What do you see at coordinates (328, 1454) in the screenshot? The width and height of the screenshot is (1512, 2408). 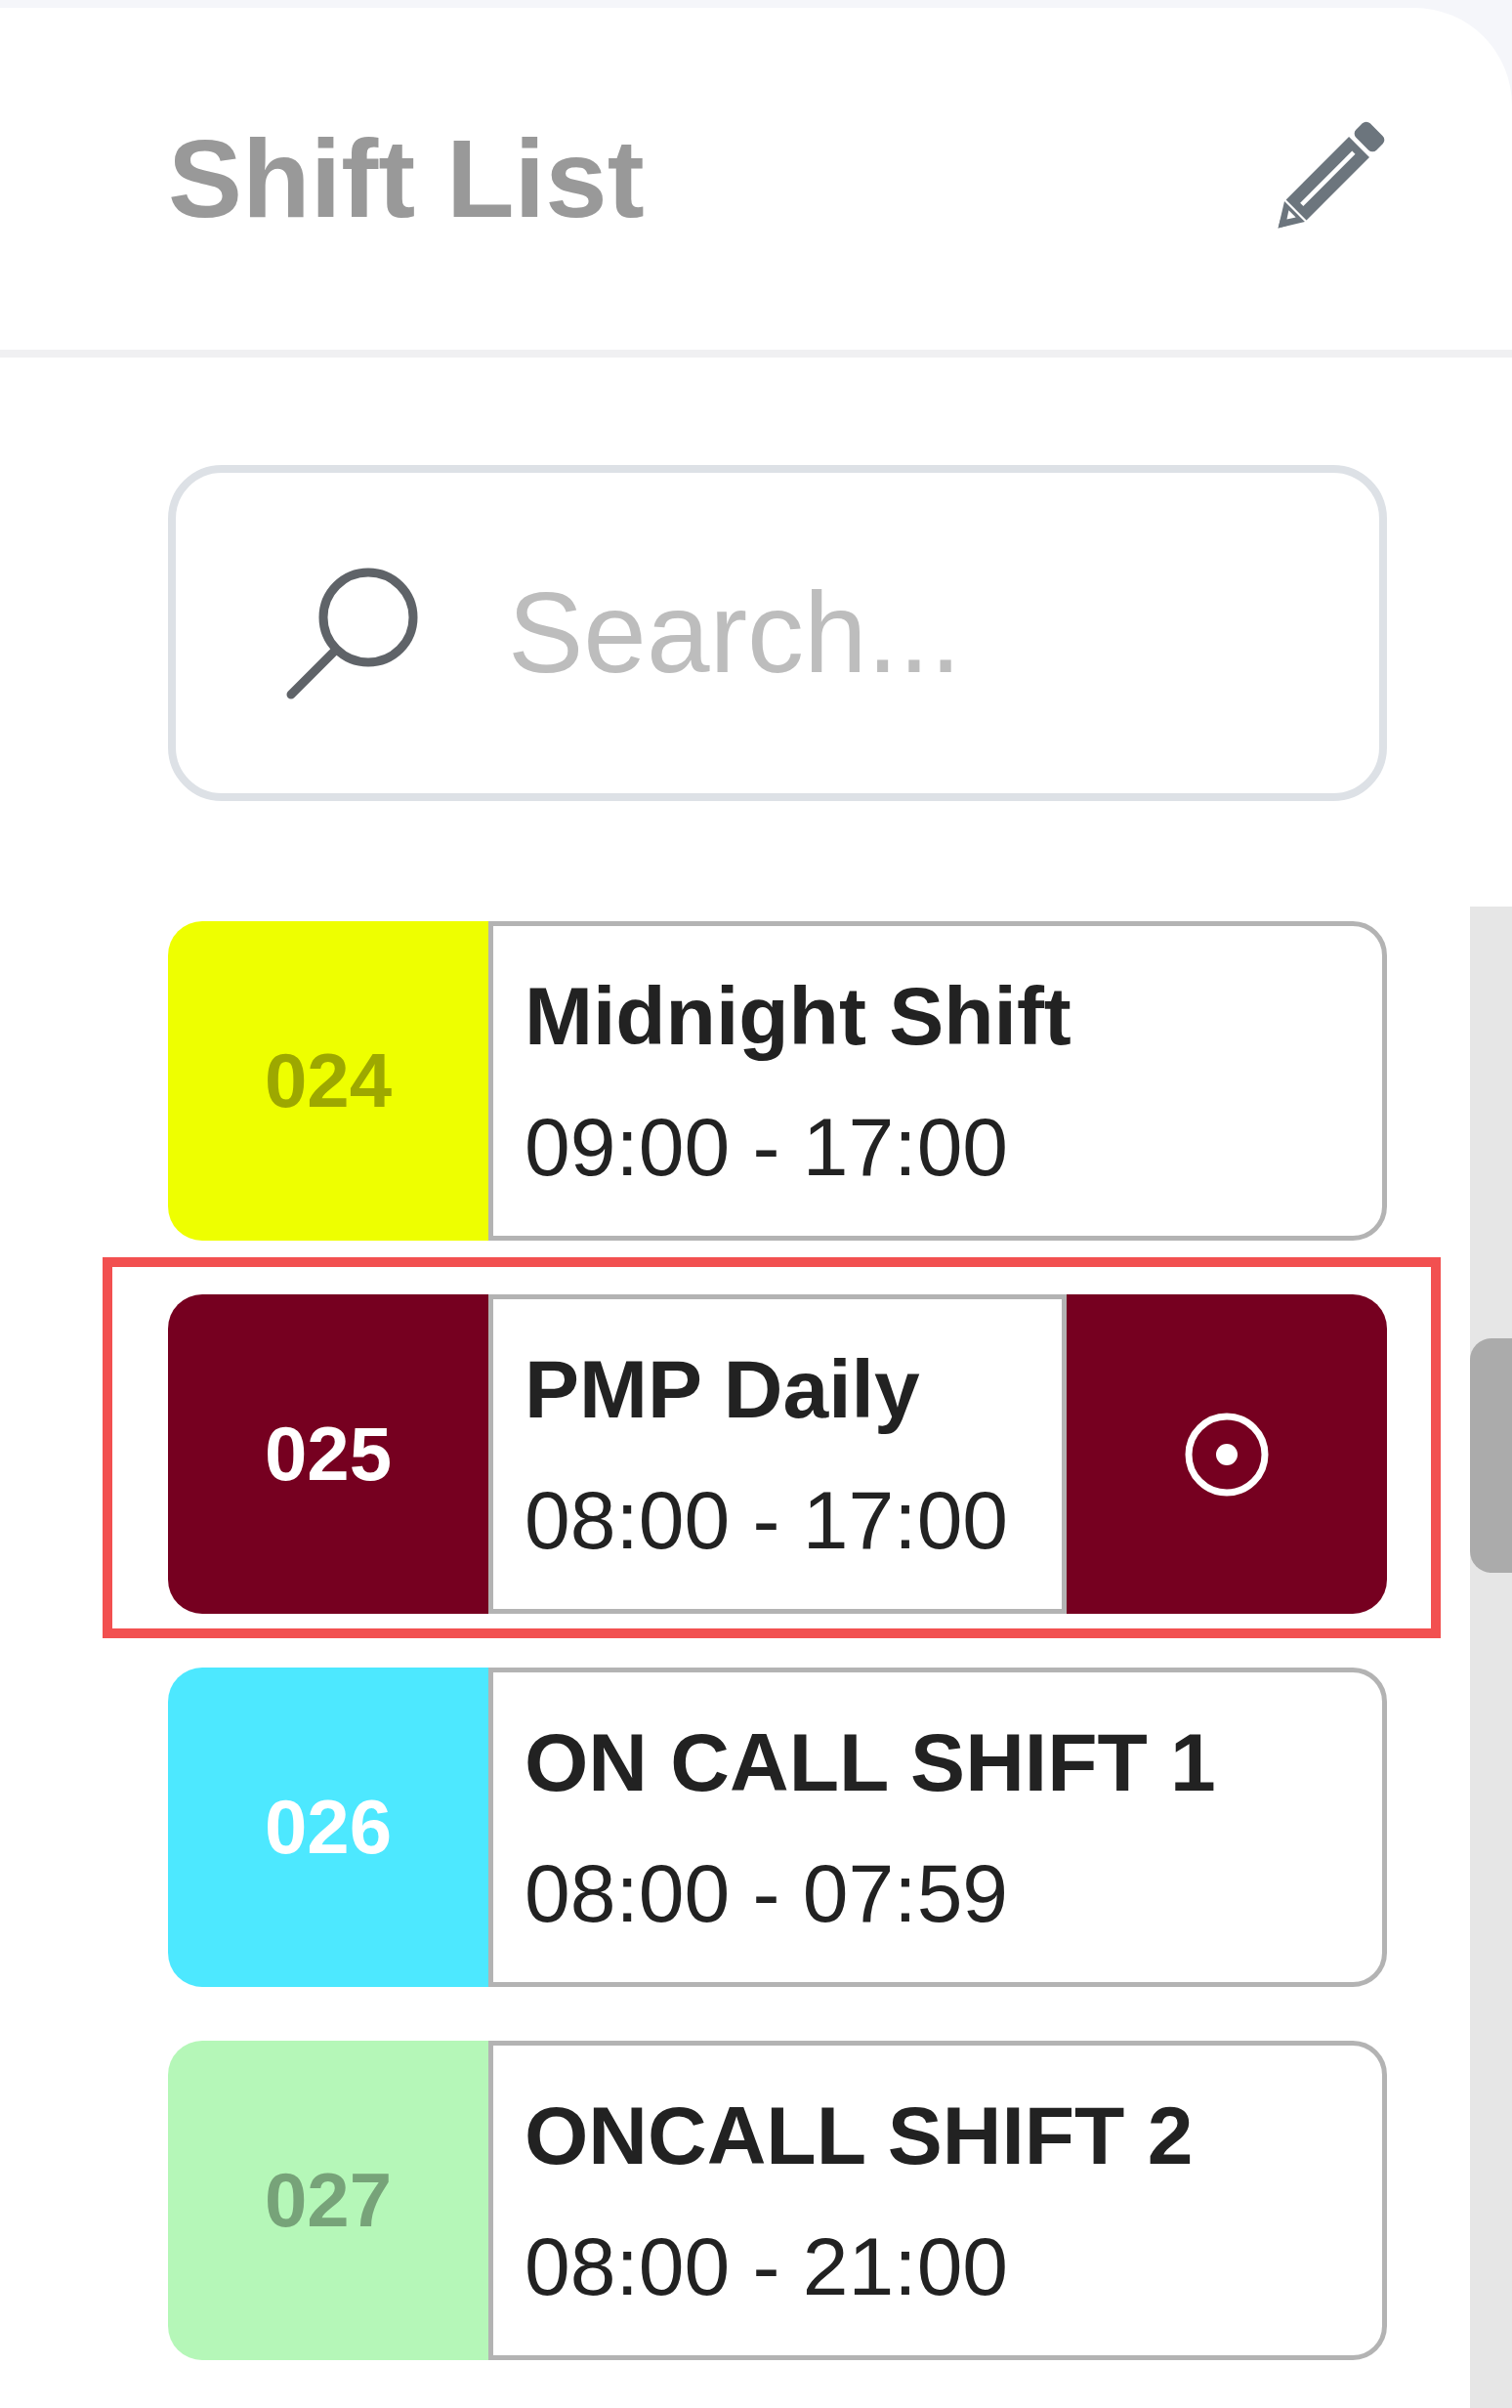 I see `shift-code-tag: 025` at bounding box center [328, 1454].